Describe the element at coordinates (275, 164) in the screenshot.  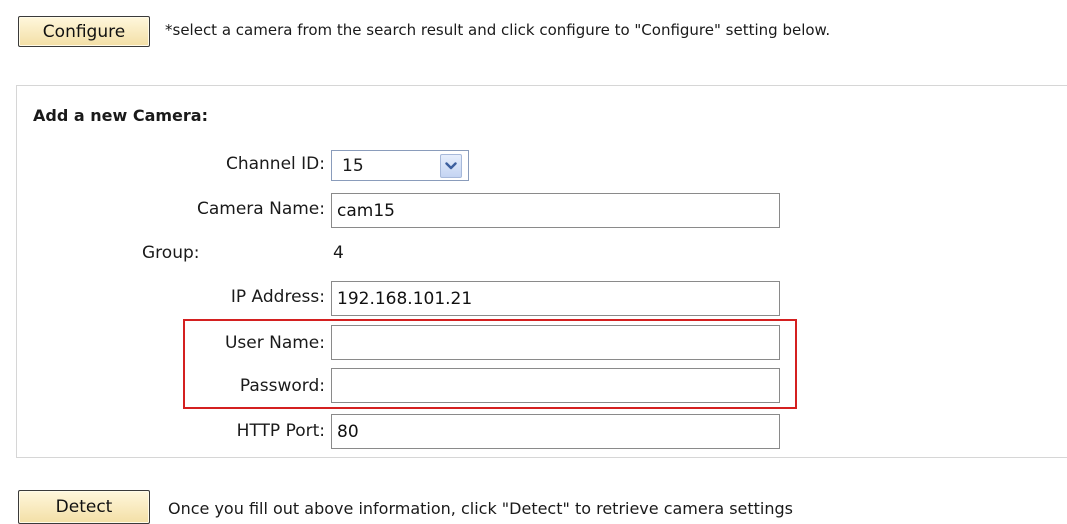
I see `channel-id-label: Channel ID:` at that location.